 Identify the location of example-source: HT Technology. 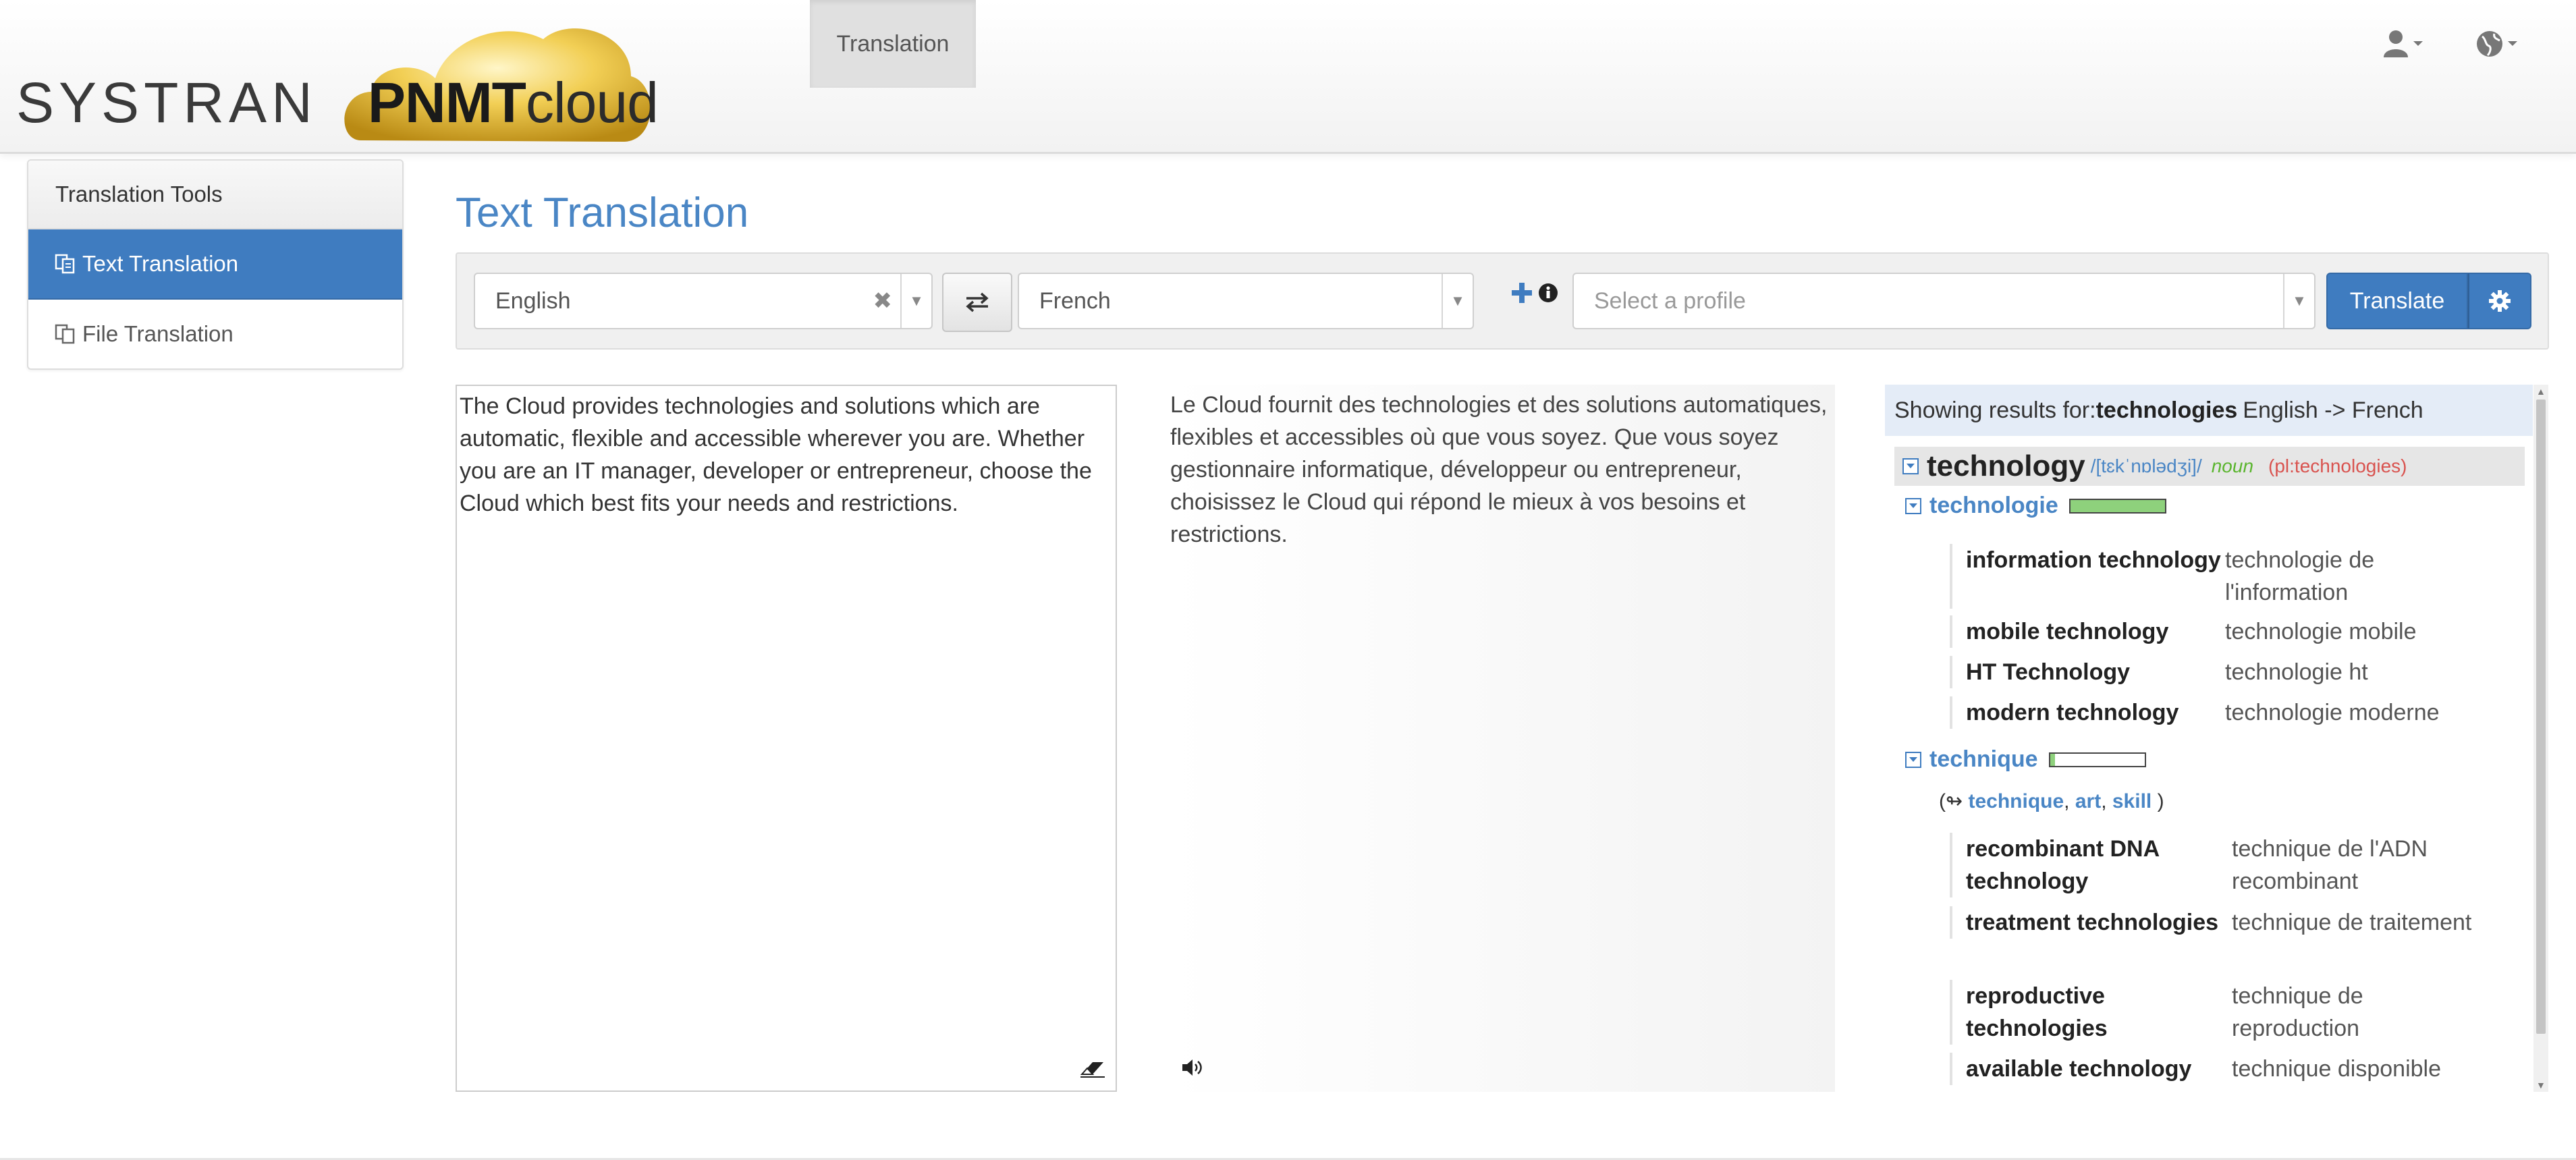
(2048, 672).